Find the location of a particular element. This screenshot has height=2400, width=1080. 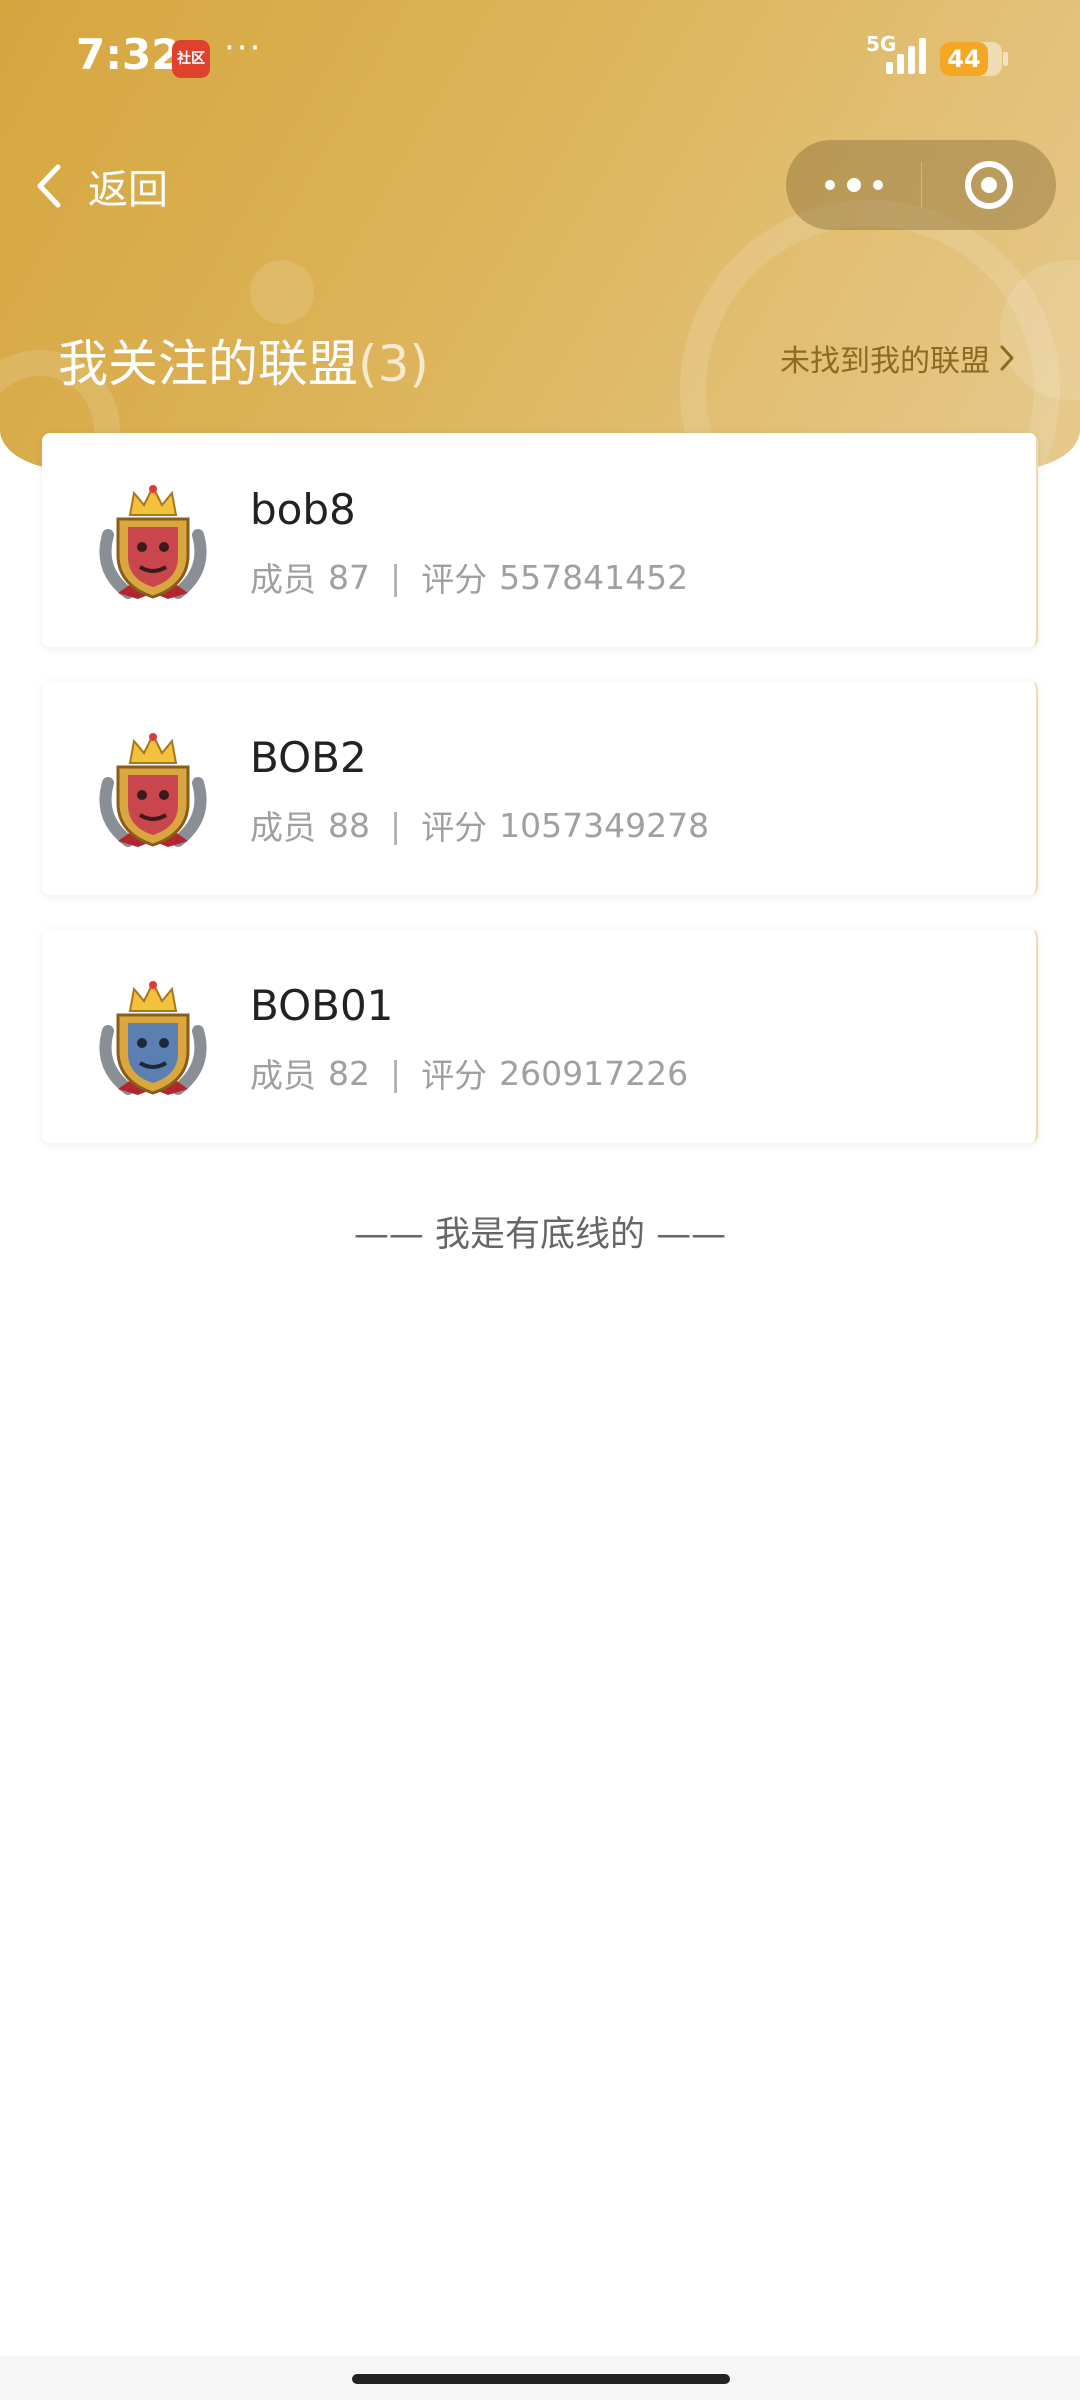

battery-level: 44 is located at coordinates (964, 59).